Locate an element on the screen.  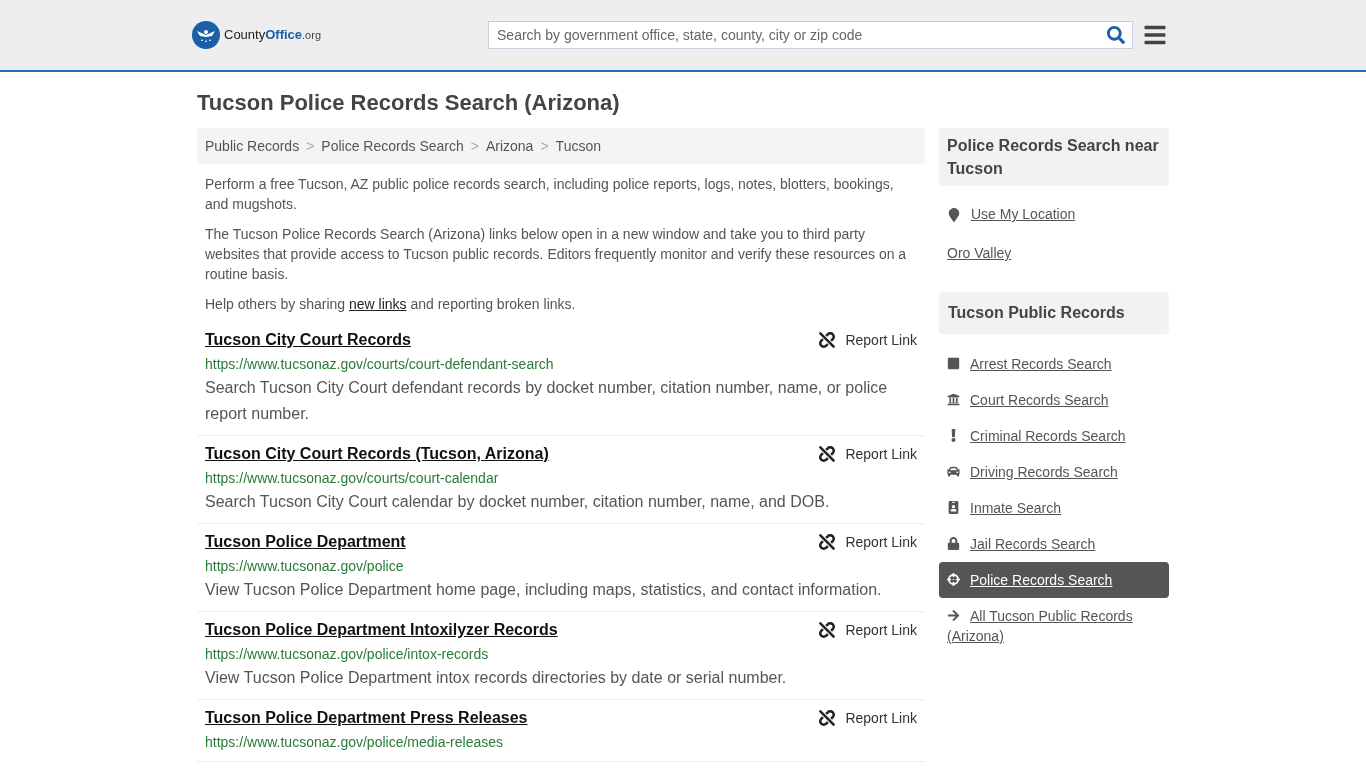
use-location-link: Use My Location is located at coordinates (1054, 214).